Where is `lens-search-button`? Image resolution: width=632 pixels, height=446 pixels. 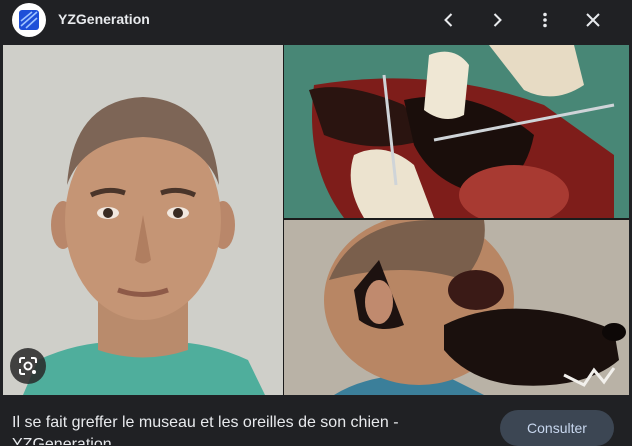
lens-search-button is located at coordinates (28, 366).